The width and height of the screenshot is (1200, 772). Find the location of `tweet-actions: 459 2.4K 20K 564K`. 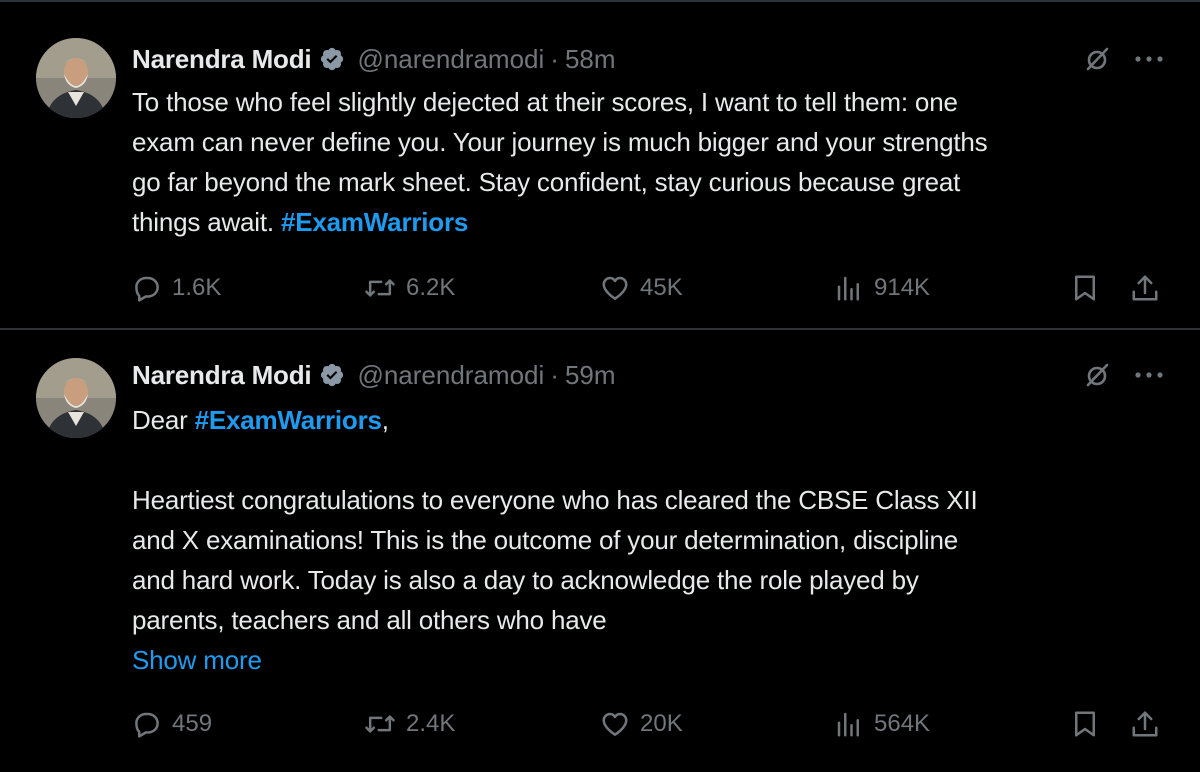

tweet-actions: 459 2.4K 20K 564K is located at coordinates (652, 724).